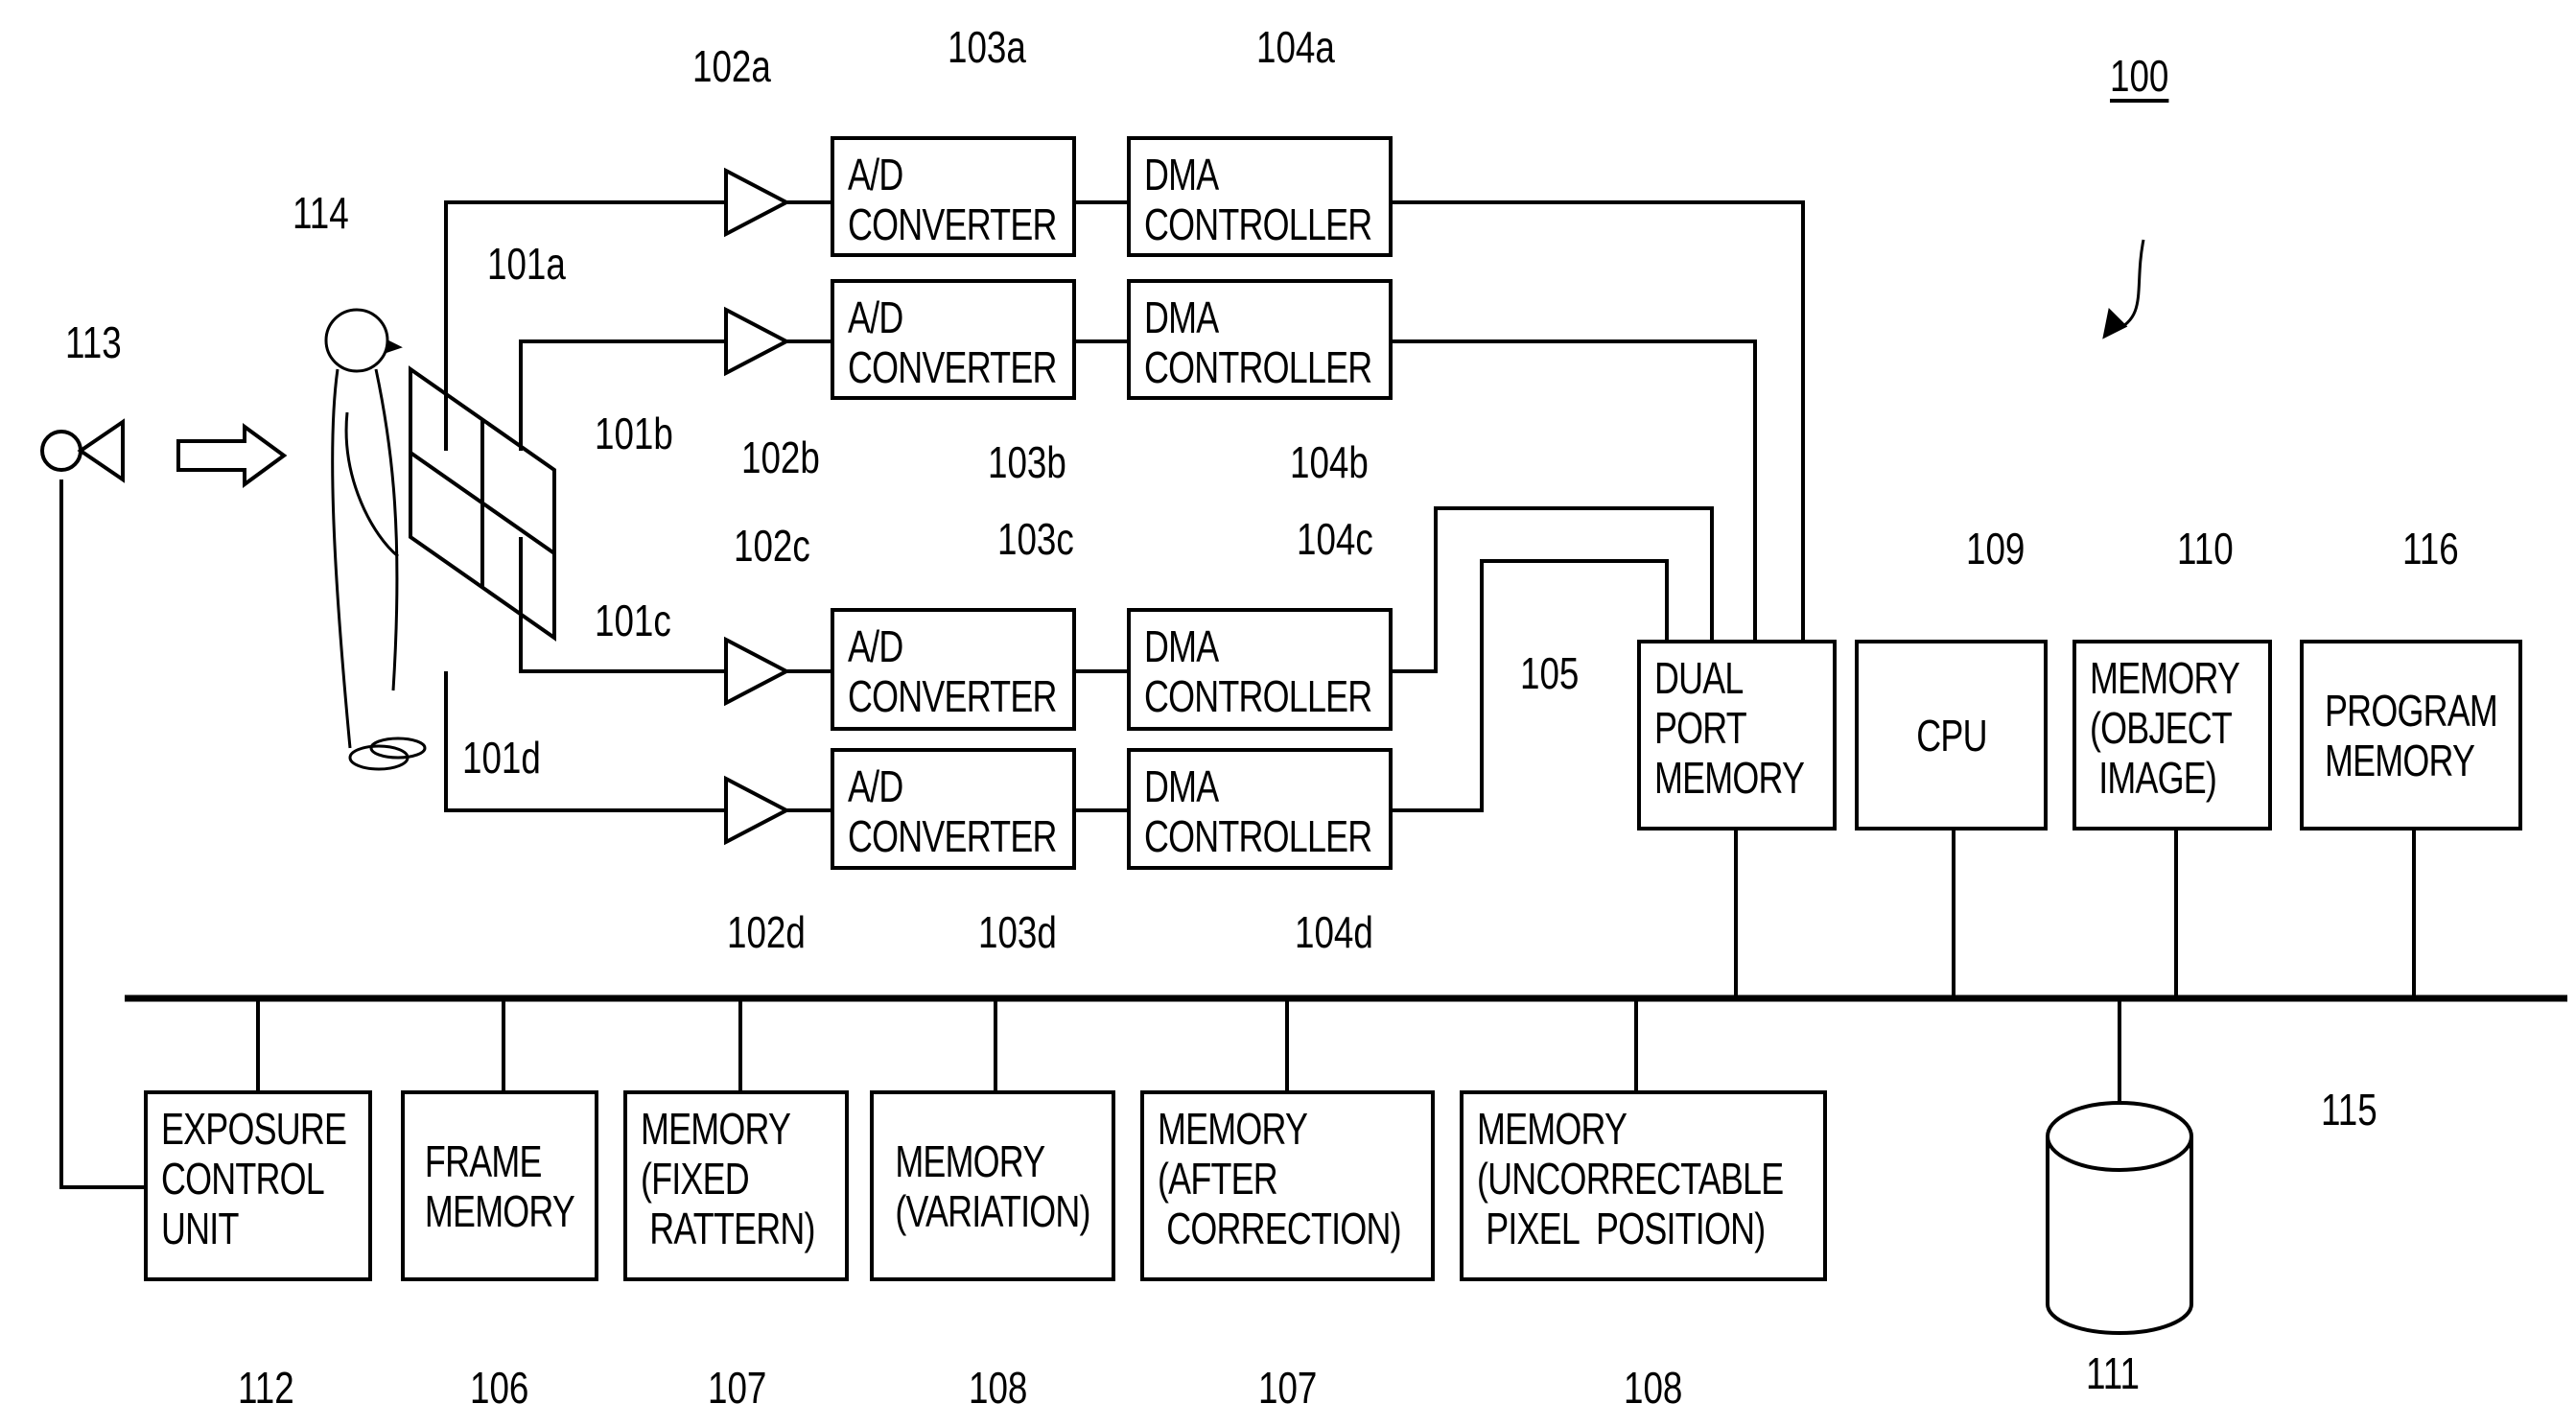 The width and height of the screenshot is (2576, 1427). Describe the element at coordinates (1737, 735) in the screenshot. I see `dual-port-memory-box: DUAL PORT MEMORY` at that location.